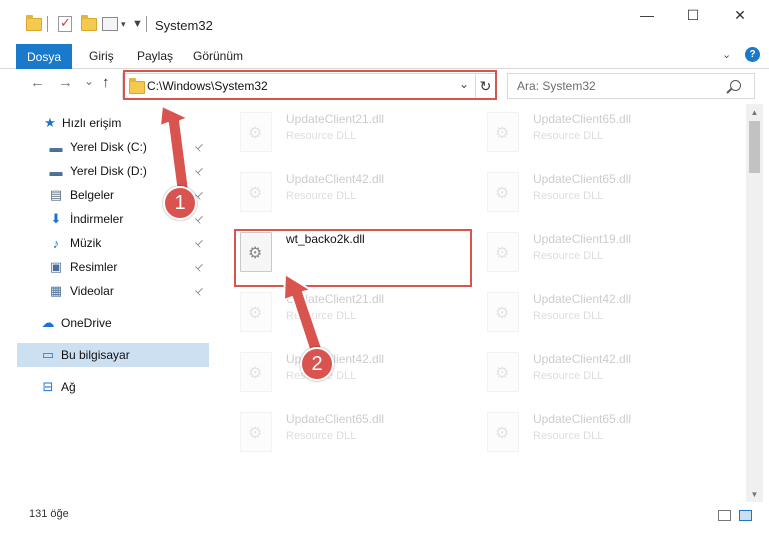 This screenshot has height=536, width=769. I want to click on annotation-arrows, so click(243, 235).